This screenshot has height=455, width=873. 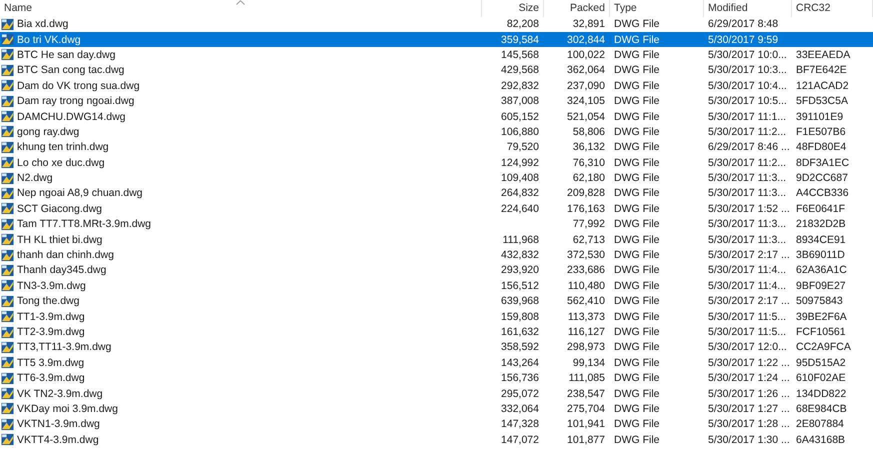 What do you see at coordinates (522, 147) in the screenshot?
I see `table-cell: 79,520` at bounding box center [522, 147].